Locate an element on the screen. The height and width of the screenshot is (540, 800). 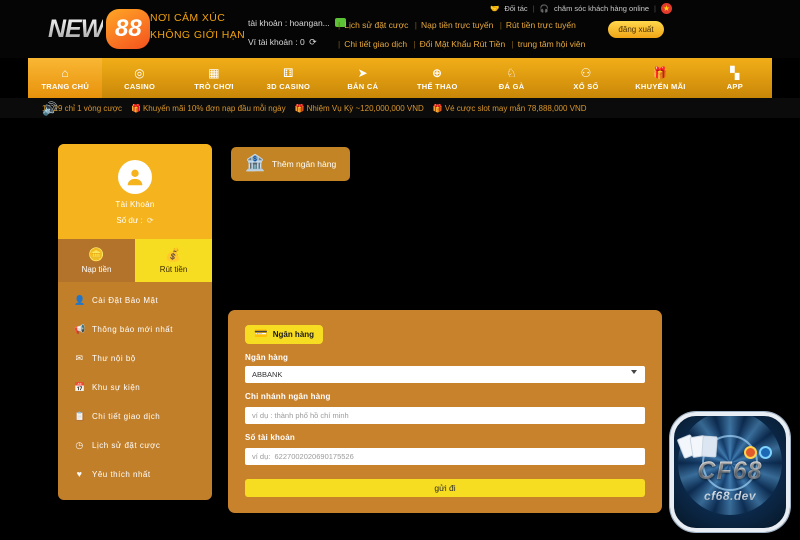
nav-item-app: ▚ APP is located at coordinates (735, 78).